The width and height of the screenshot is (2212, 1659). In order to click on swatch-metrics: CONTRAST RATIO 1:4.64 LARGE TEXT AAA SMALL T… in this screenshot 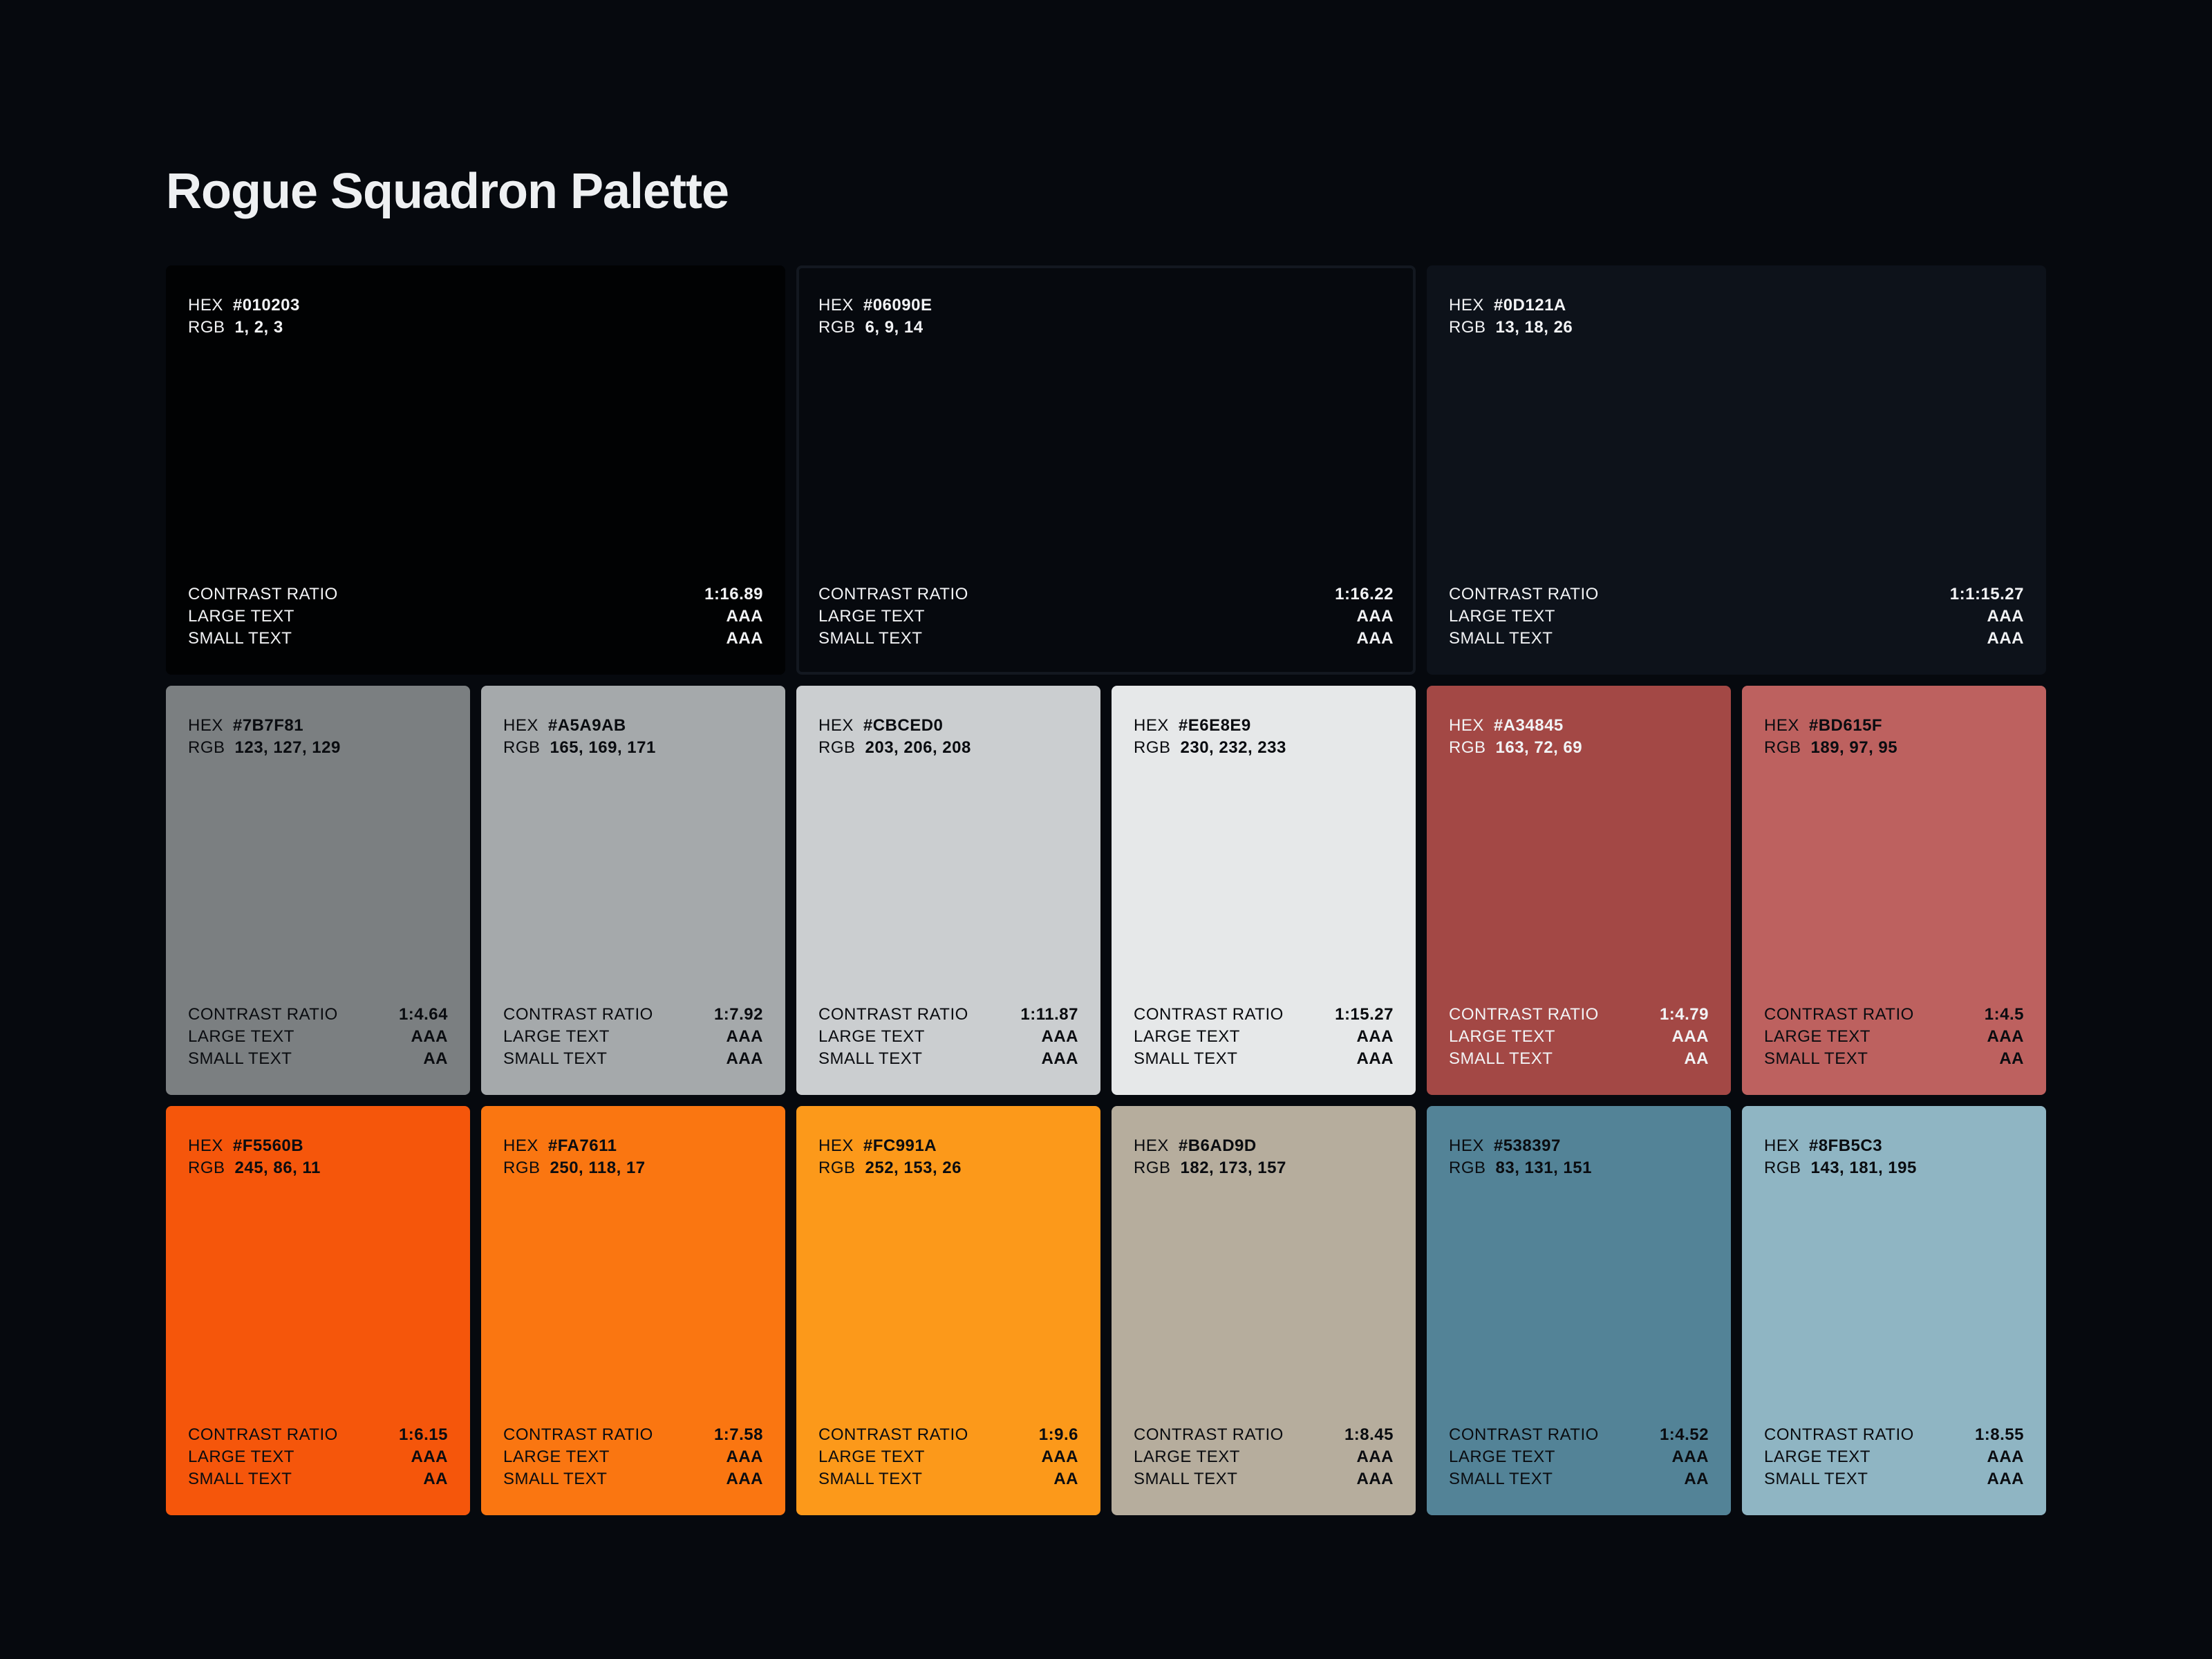, I will do `click(318, 1037)`.